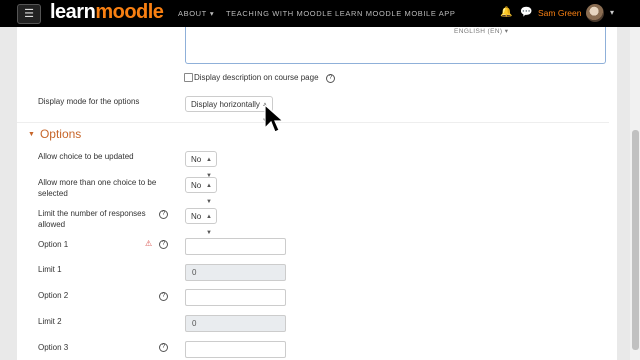 The width and height of the screenshot is (640, 360). What do you see at coordinates (526, 12) in the screenshot?
I see `chat-icon: 💬` at bounding box center [526, 12].